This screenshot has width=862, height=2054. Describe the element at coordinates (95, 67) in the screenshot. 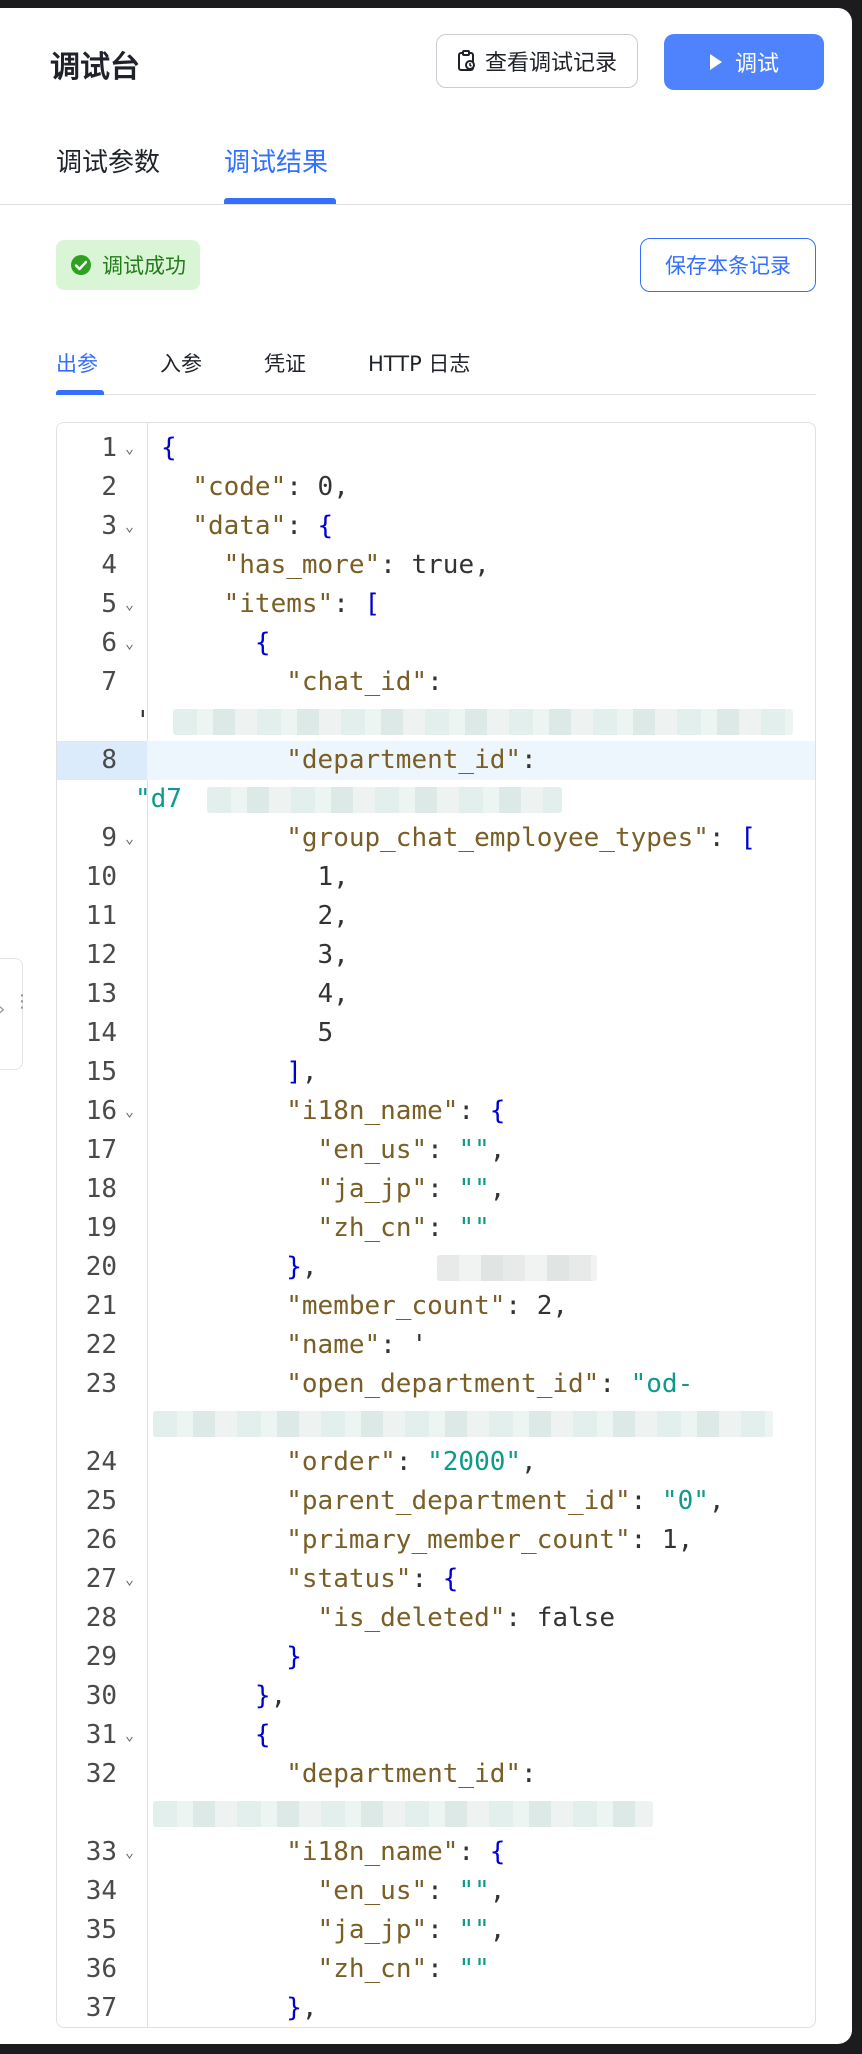

I see `page-title: 调试台` at that location.